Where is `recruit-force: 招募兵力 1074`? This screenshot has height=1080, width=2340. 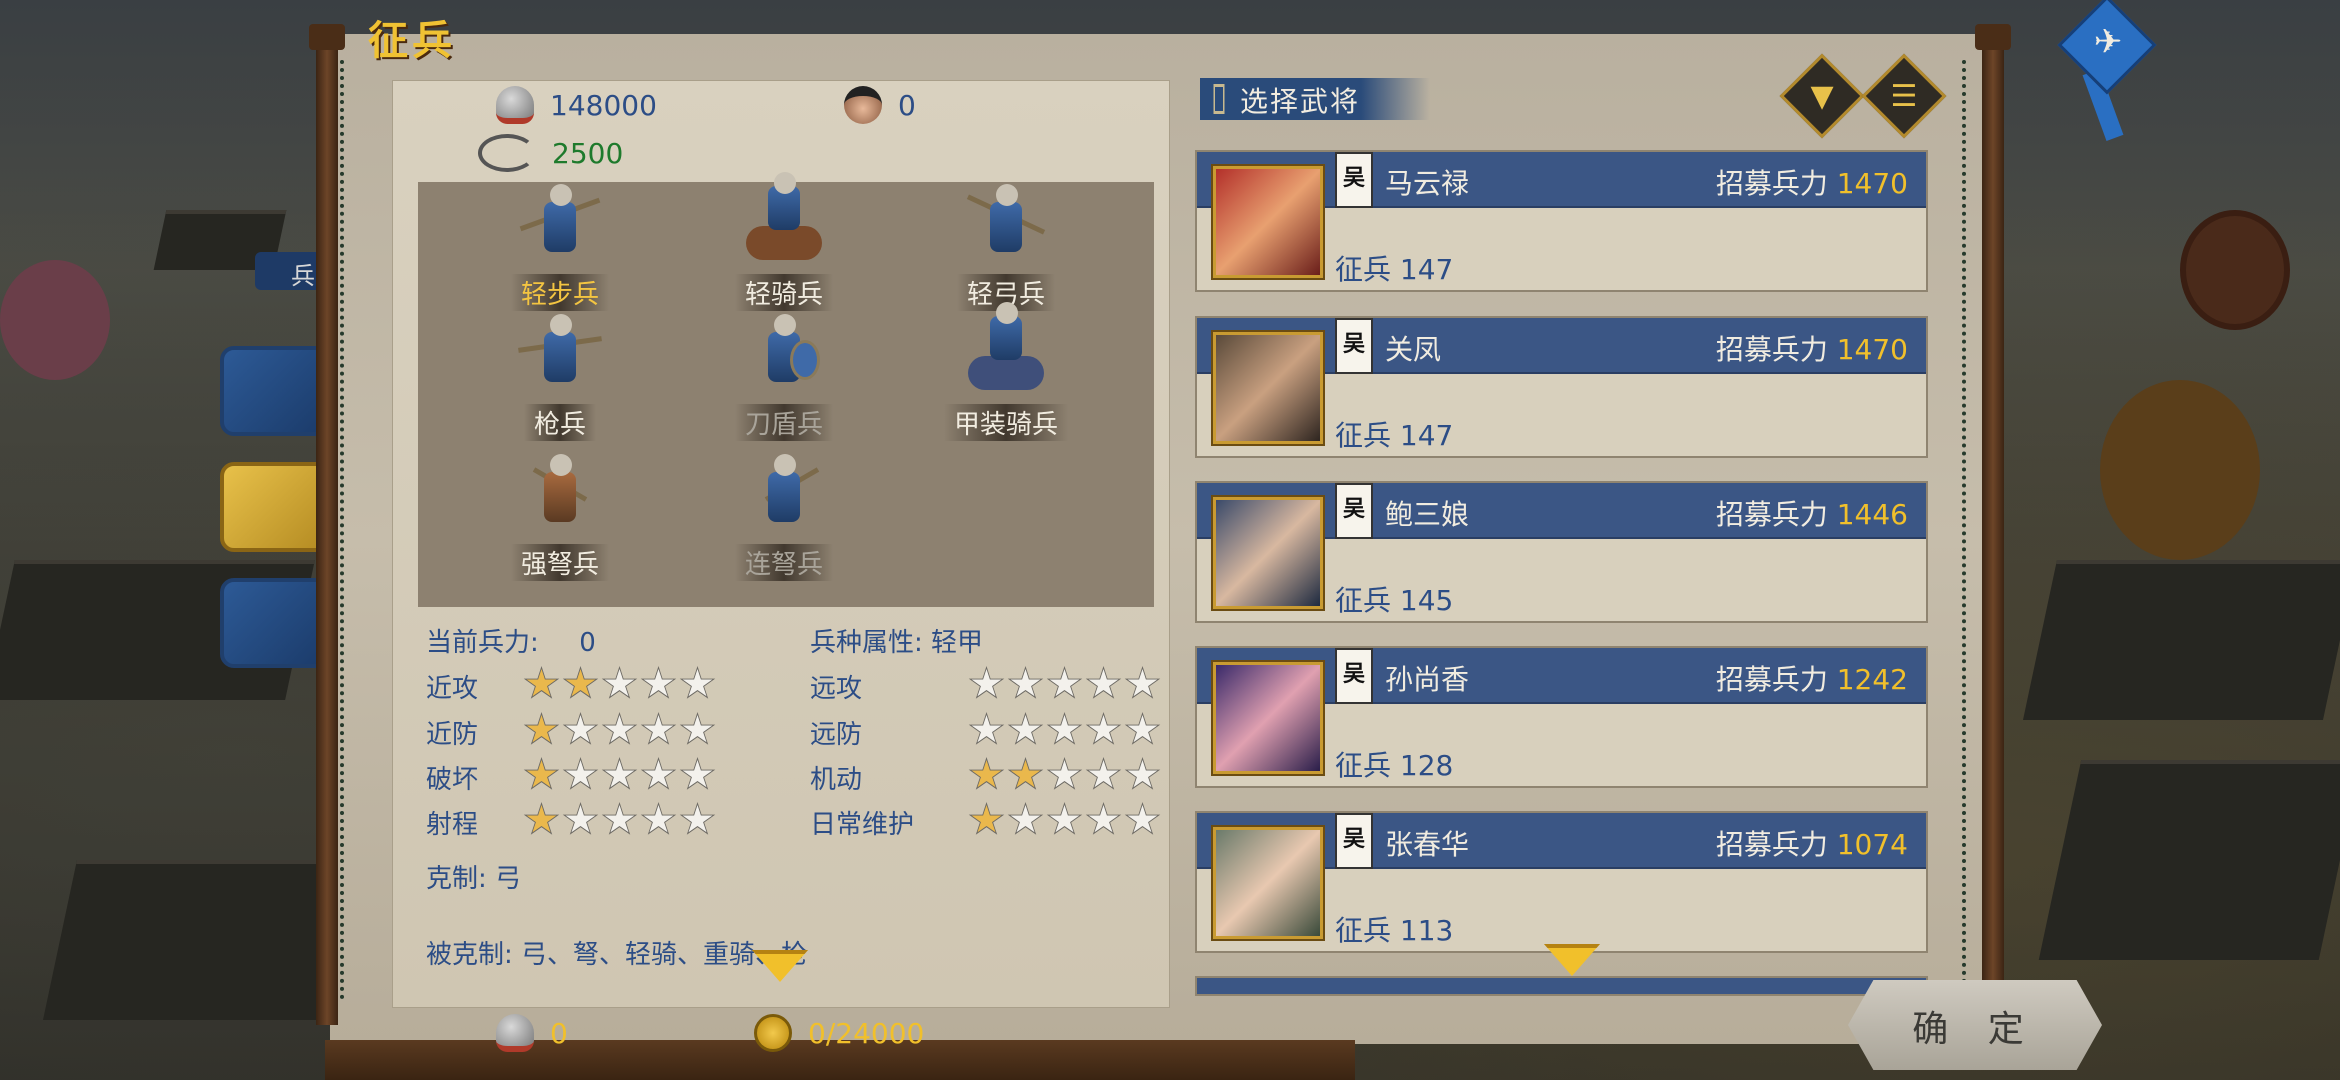 recruit-force: 招募兵力 1074 is located at coordinates (1812, 843).